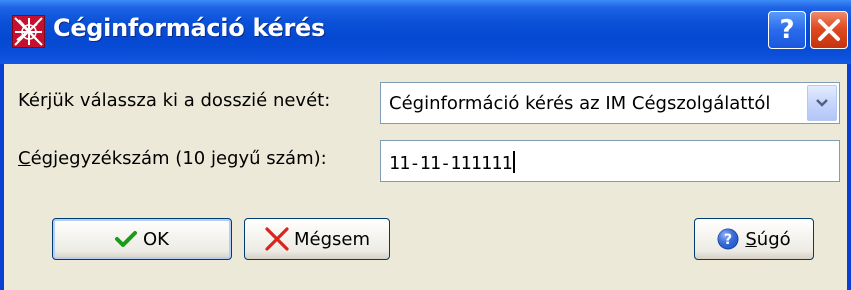 The height and width of the screenshot is (290, 851). I want to click on help-button: ? Súgó, so click(754, 239).